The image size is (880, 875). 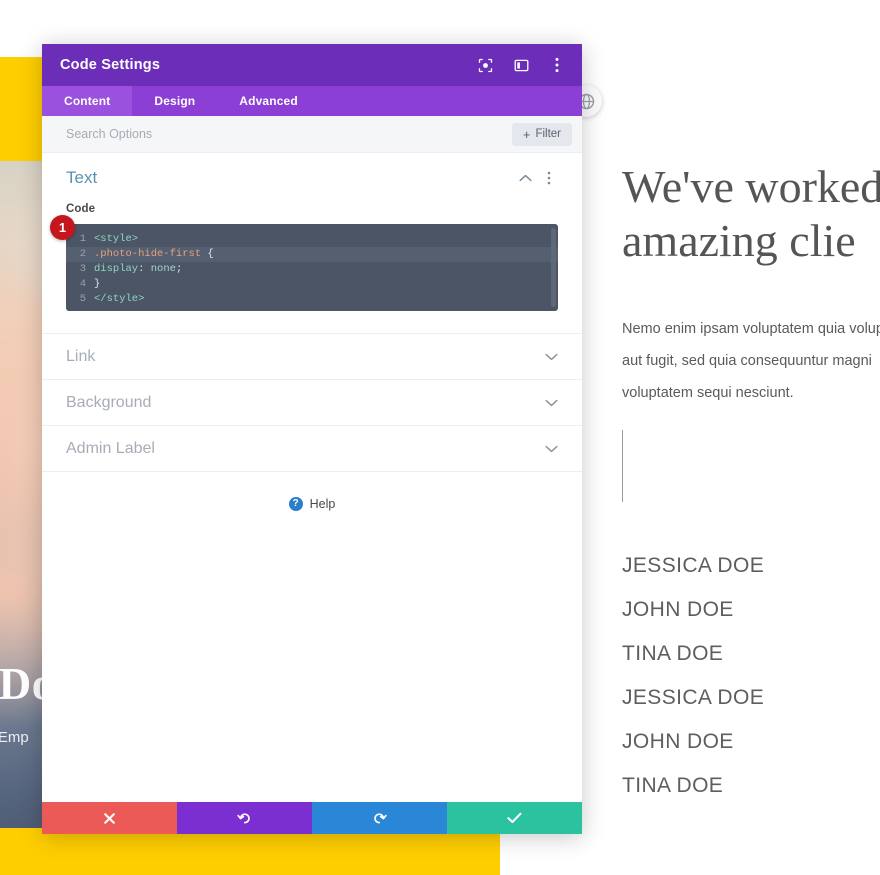 What do you see at coordinates (207, 254) in the screenshot?
I see `code-token: {` at bounding box center [207, 254].